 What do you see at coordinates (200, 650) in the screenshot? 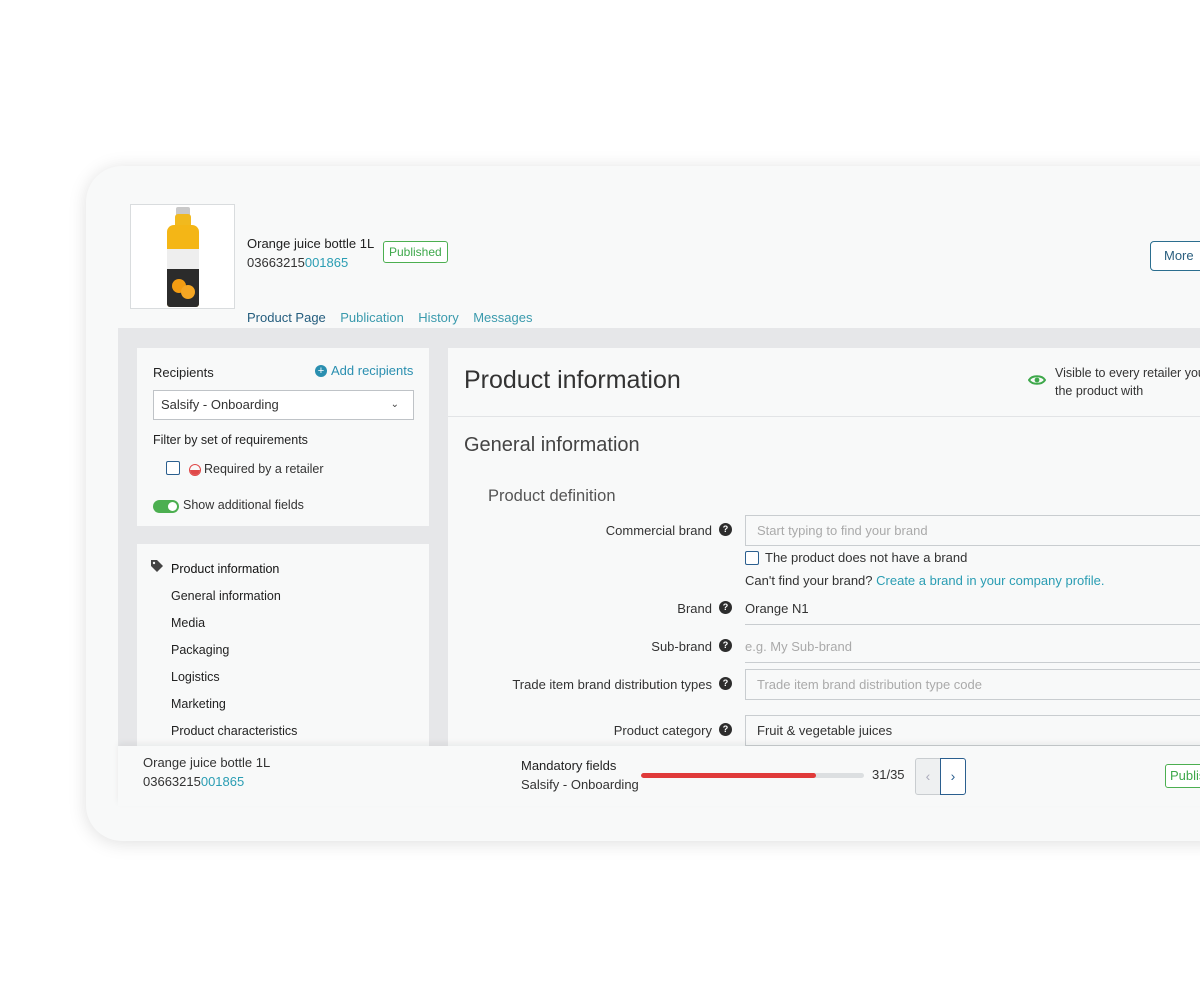
I see `nav-item-packaging: Packaging` at bounding box center [200, 650].